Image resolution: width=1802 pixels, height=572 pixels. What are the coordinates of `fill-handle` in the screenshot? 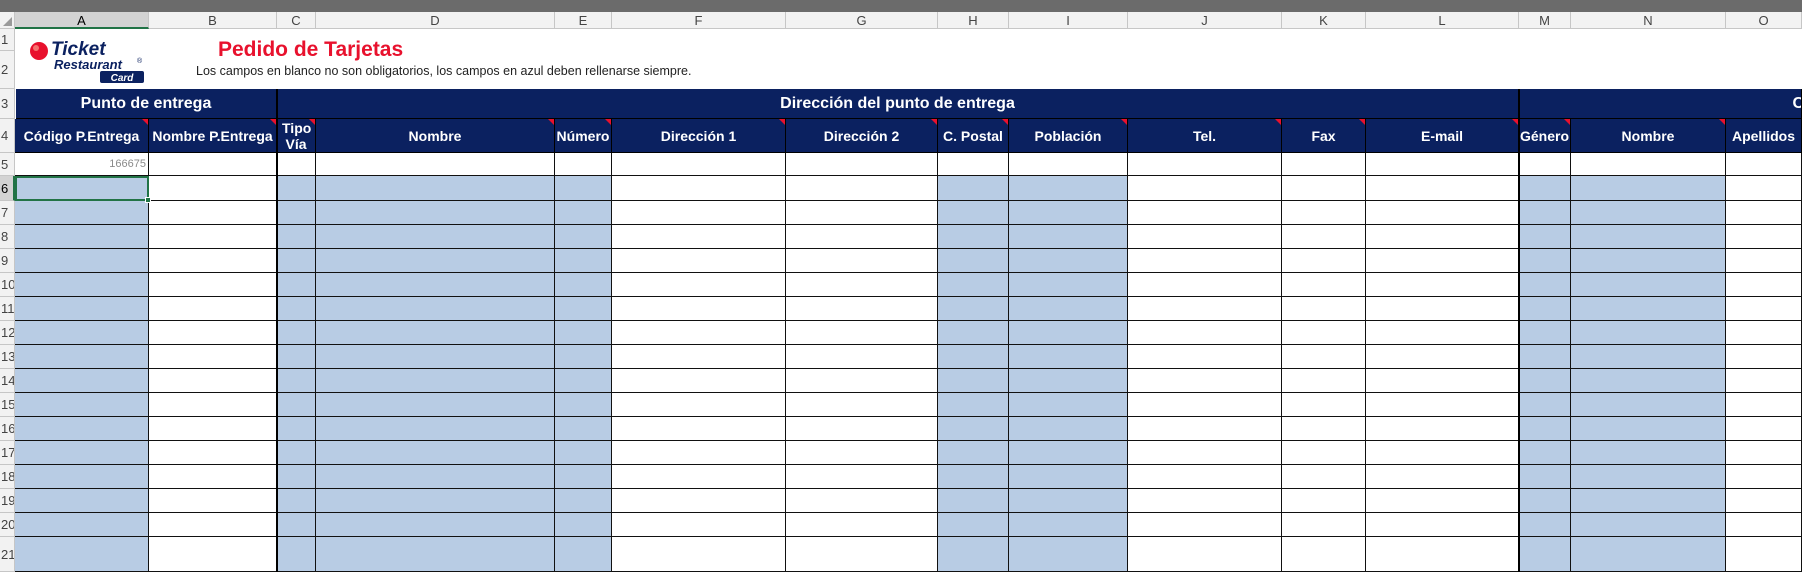 It's located at (148, 200).